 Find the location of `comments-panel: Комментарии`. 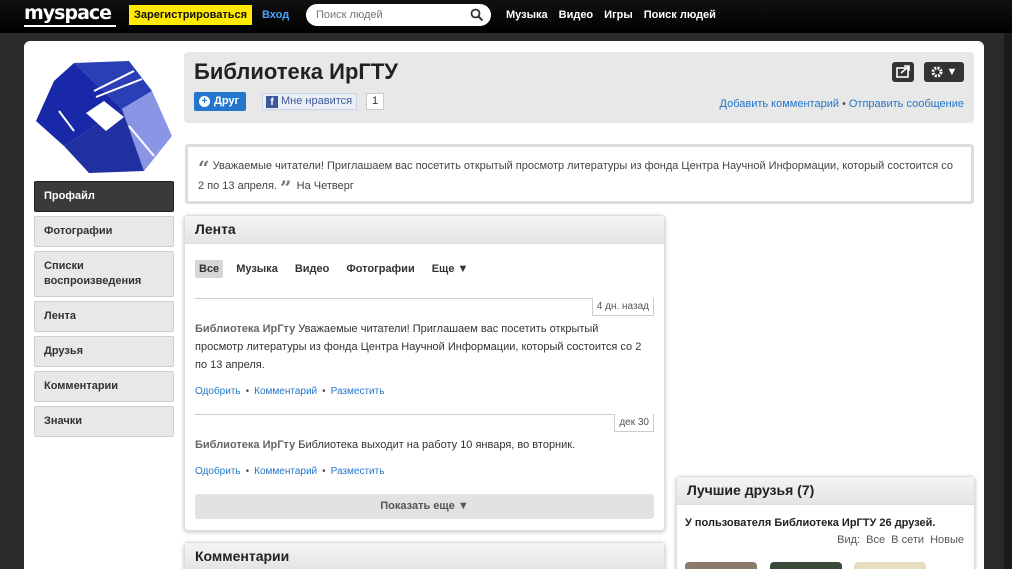

comments-panel: Комментарии is located at coordinates (424, 555).